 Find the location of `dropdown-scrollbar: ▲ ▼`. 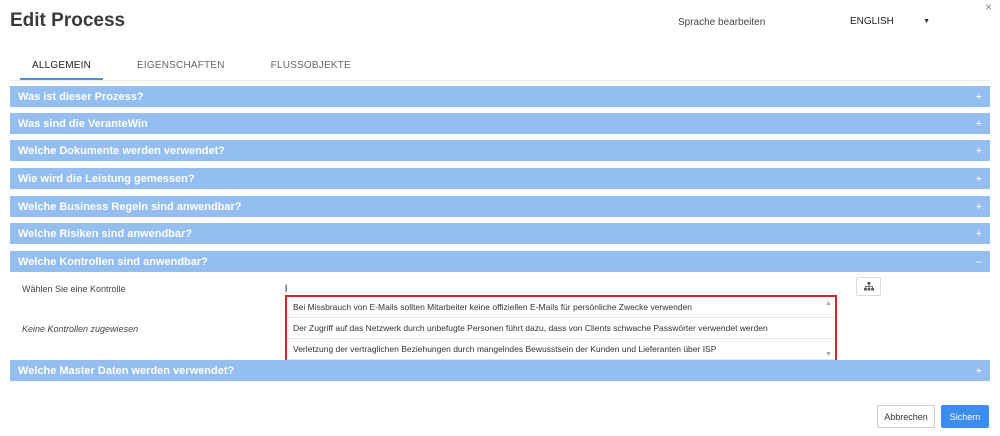

dropdown-scrollbar: ▲ ▼ is located at coordinates (829, 329).